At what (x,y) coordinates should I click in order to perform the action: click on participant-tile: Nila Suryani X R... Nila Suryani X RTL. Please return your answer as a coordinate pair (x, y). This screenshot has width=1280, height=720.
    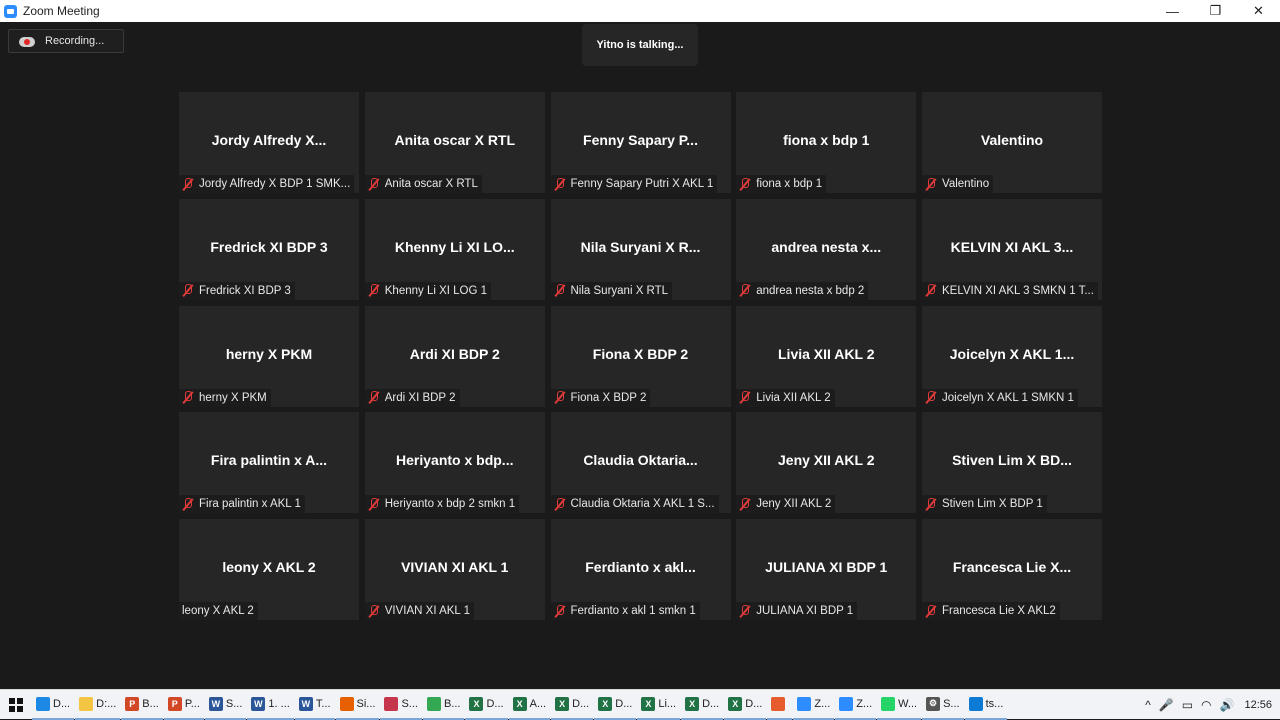
    Looking at the image, I should click on (640, 249).